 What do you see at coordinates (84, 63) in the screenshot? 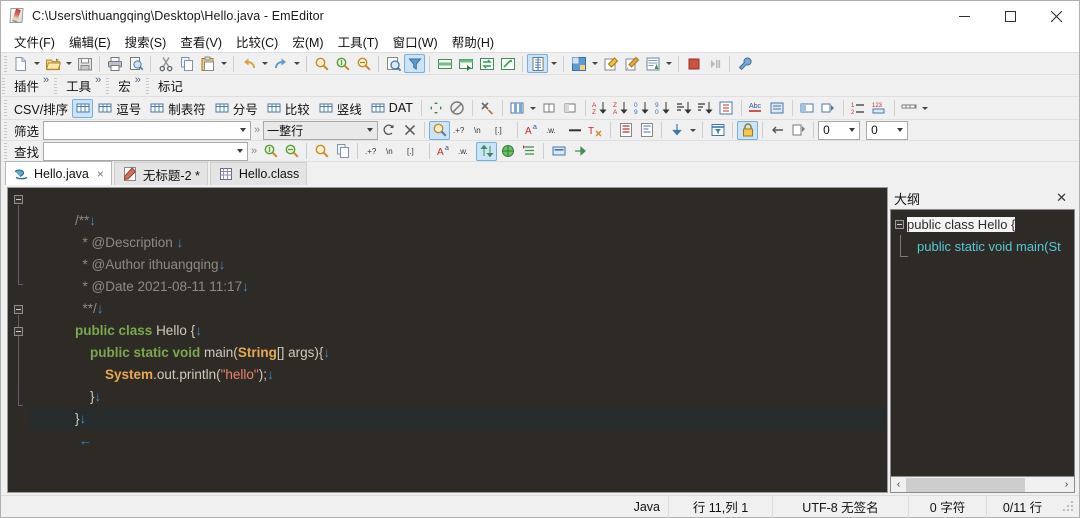
I see `save-icon` at bounding box center [84, 63].